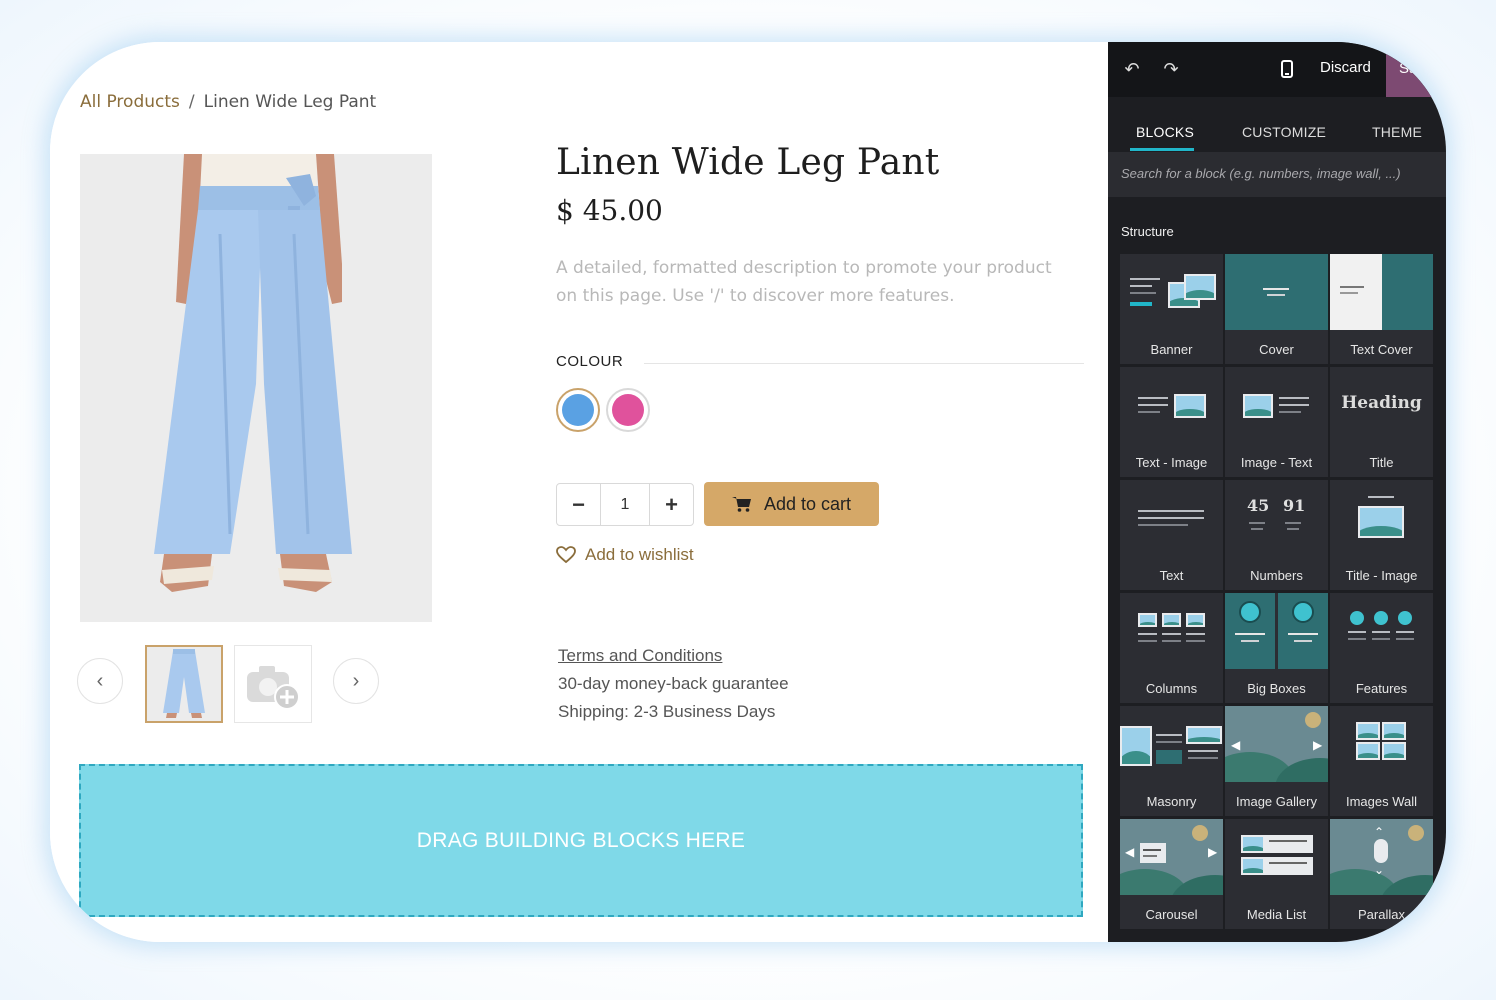 This screenshot has width=1496, height=1000. What do you see at coordinates (1294, 505) in the screenshot?
I see `number-preview-2: 91` at bounding box center [1294, 505].